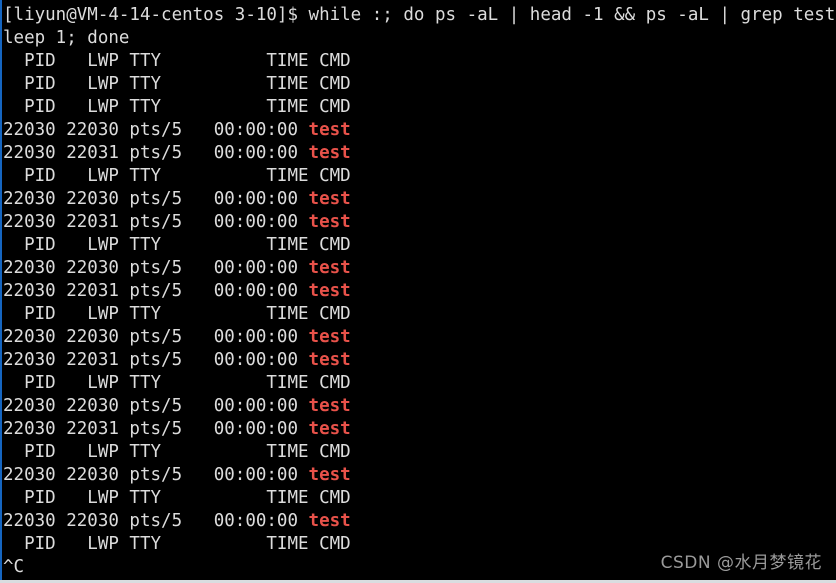 This screenshot has width=836, height=583. Describe the element at coordinates (66, 38) in the screenshot. I see `prompt-line: leep 1; done` at that location.